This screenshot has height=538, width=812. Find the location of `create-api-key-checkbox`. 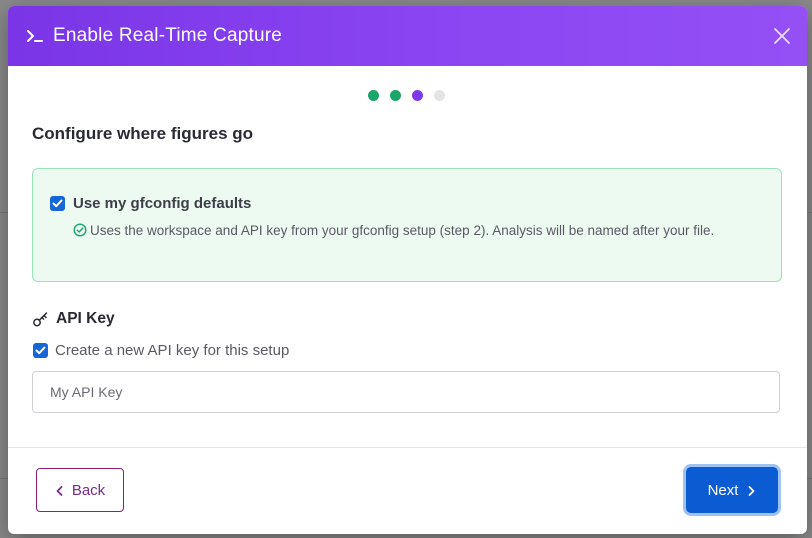

create-api-key-checkbox is located at coordinates (40, 350).